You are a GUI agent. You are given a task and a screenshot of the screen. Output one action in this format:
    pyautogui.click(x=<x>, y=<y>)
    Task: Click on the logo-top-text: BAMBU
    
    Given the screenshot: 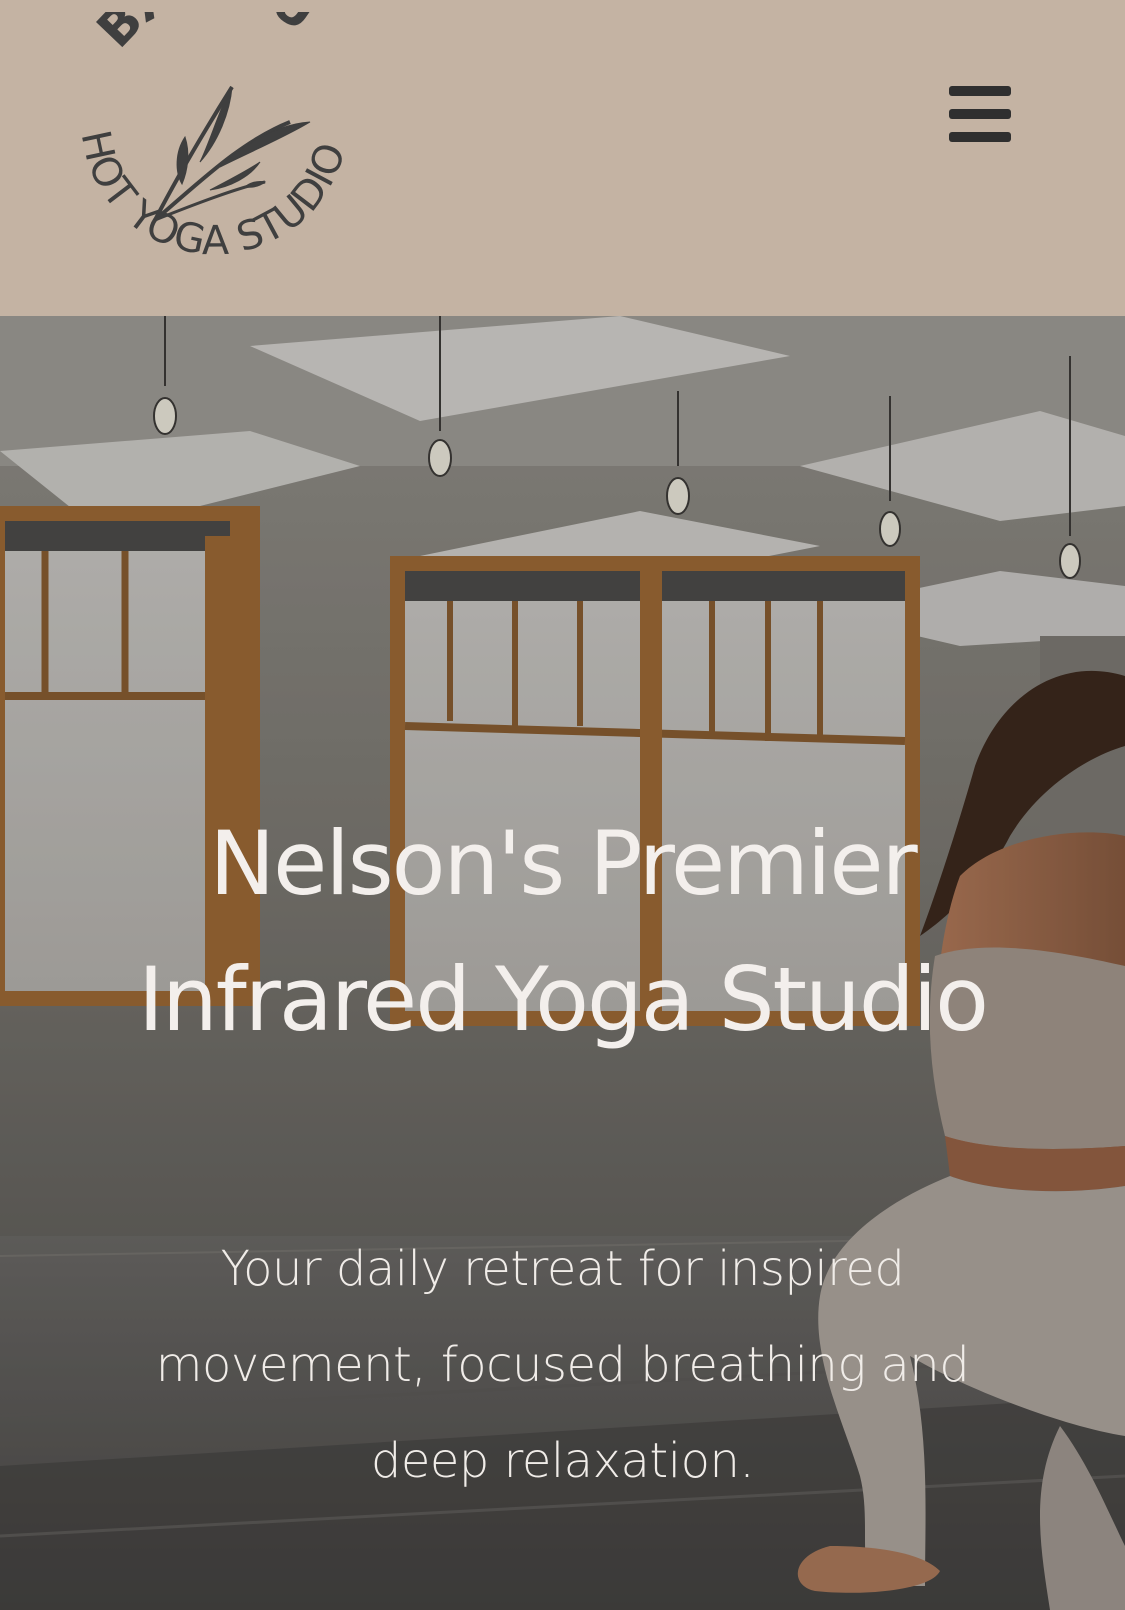 What is the action you would take?
    pyautogui.click(x=206, y=35)
    